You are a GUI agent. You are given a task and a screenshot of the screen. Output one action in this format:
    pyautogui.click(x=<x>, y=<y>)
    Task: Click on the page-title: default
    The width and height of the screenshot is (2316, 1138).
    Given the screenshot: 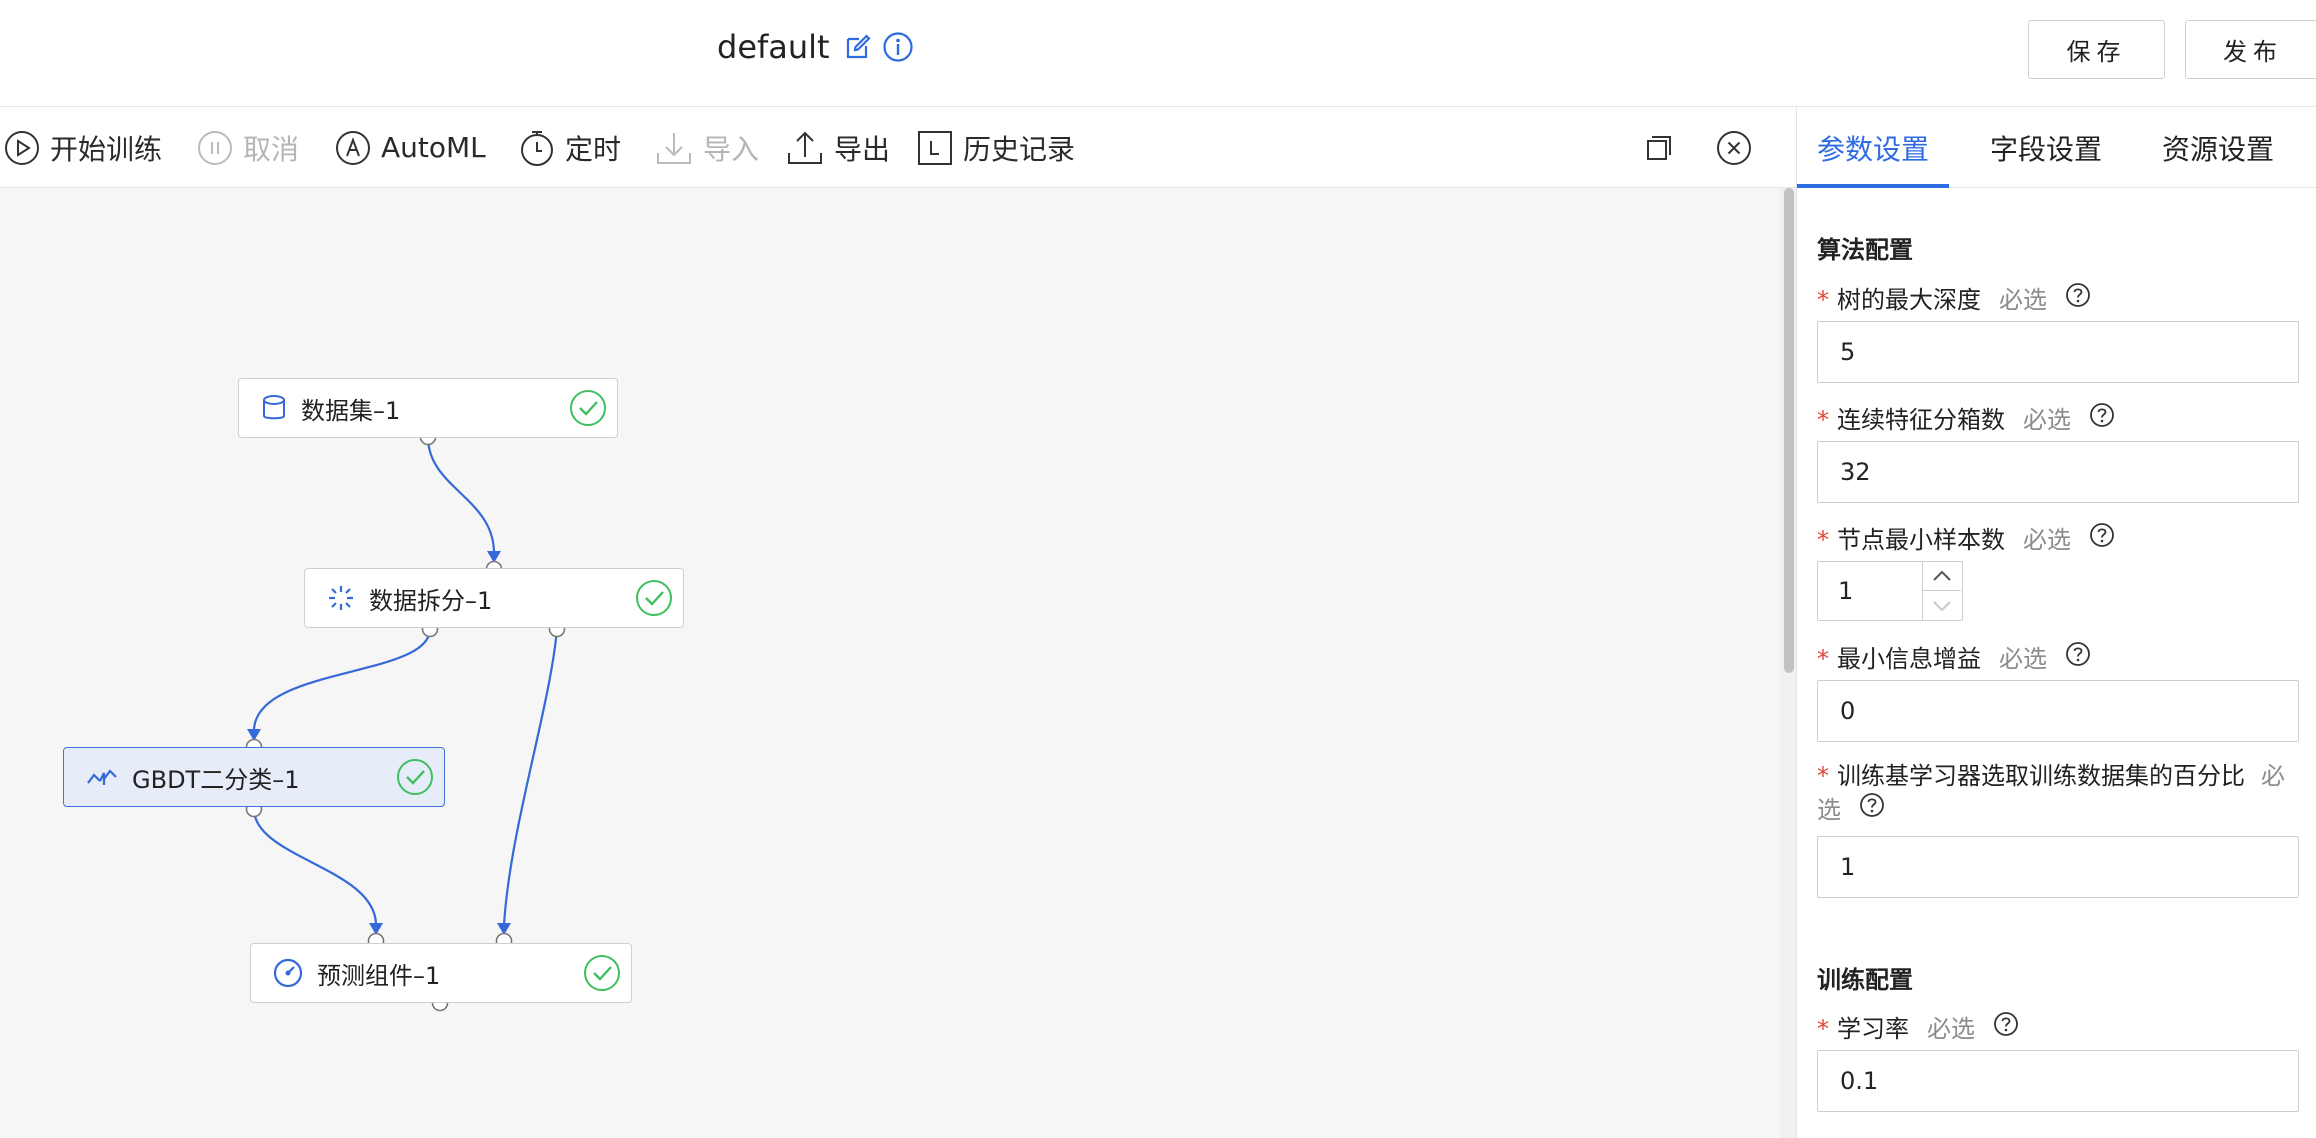 What is the action you would take?
    pyautogui.click(x=773, y=47)
    